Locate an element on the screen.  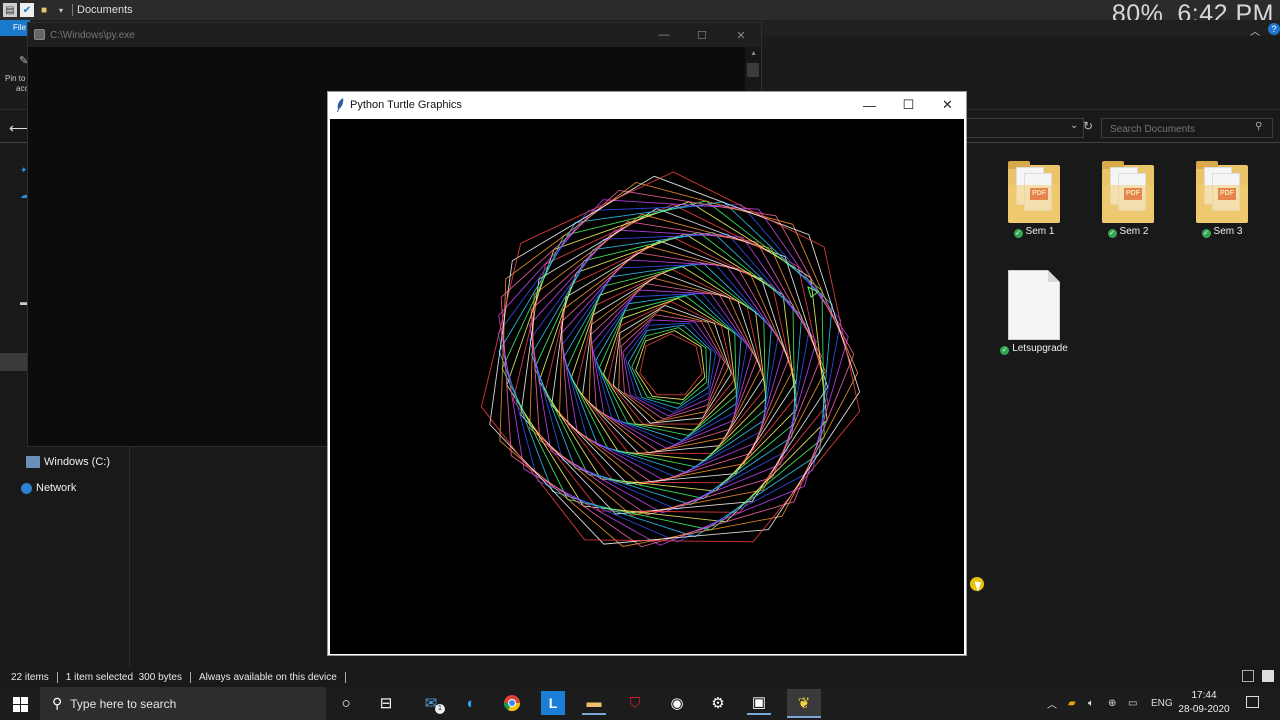
pin-to-quick-access-label: Pin to acc is located at coordinates (16, 84).